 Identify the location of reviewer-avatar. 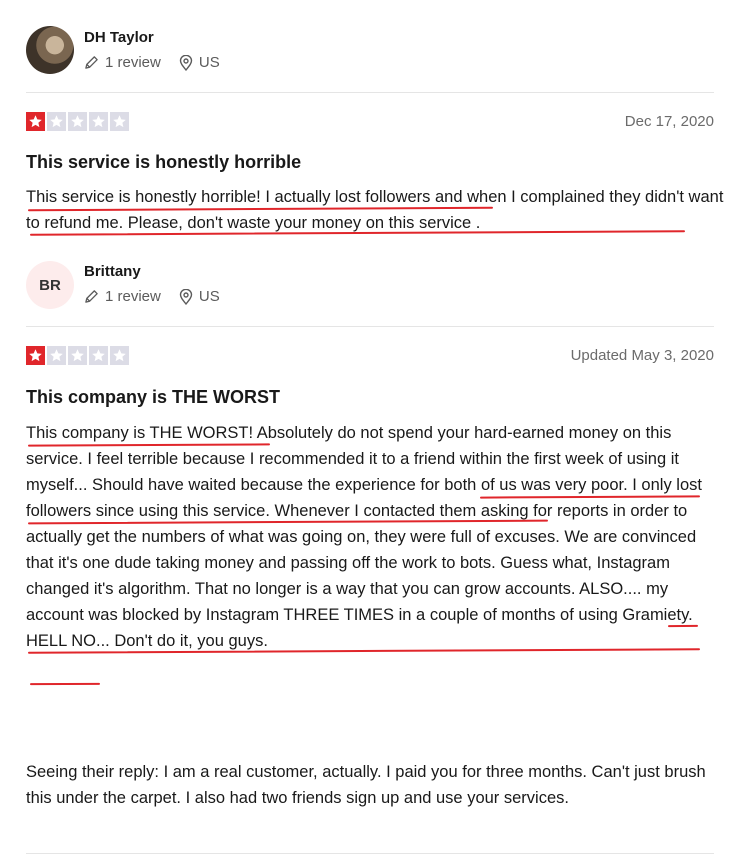
(50, 50).